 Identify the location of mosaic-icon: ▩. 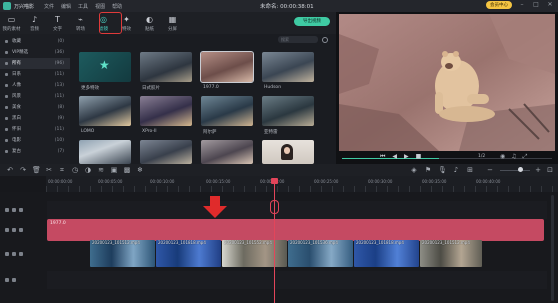
(127, 170).